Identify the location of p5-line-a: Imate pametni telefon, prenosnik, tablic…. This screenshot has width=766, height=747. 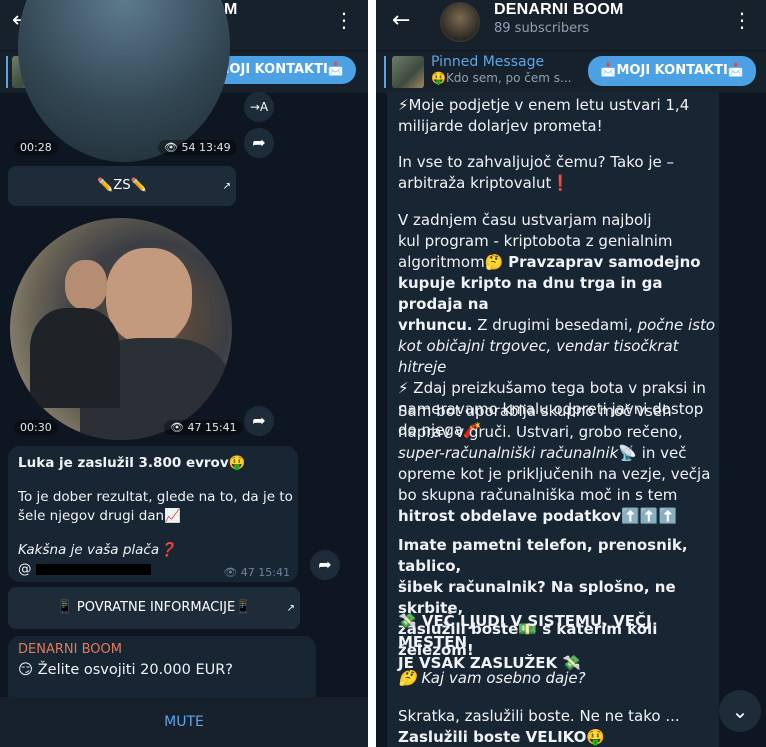
(543, 555).